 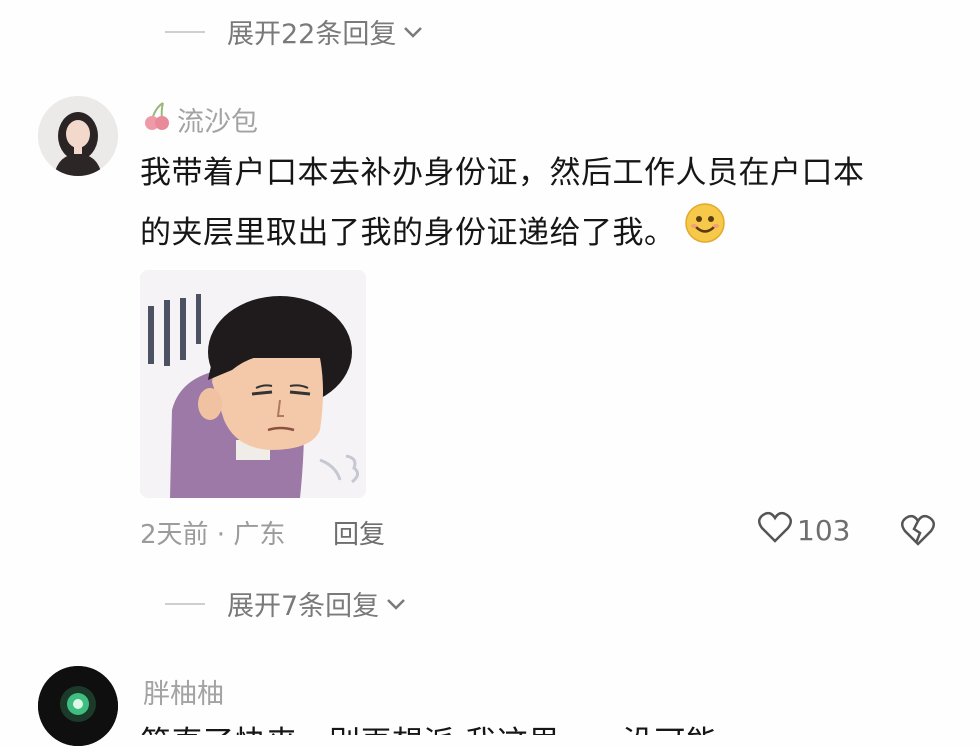 I want to click on comment-username: 流沙包, so click(x=200, y=119).